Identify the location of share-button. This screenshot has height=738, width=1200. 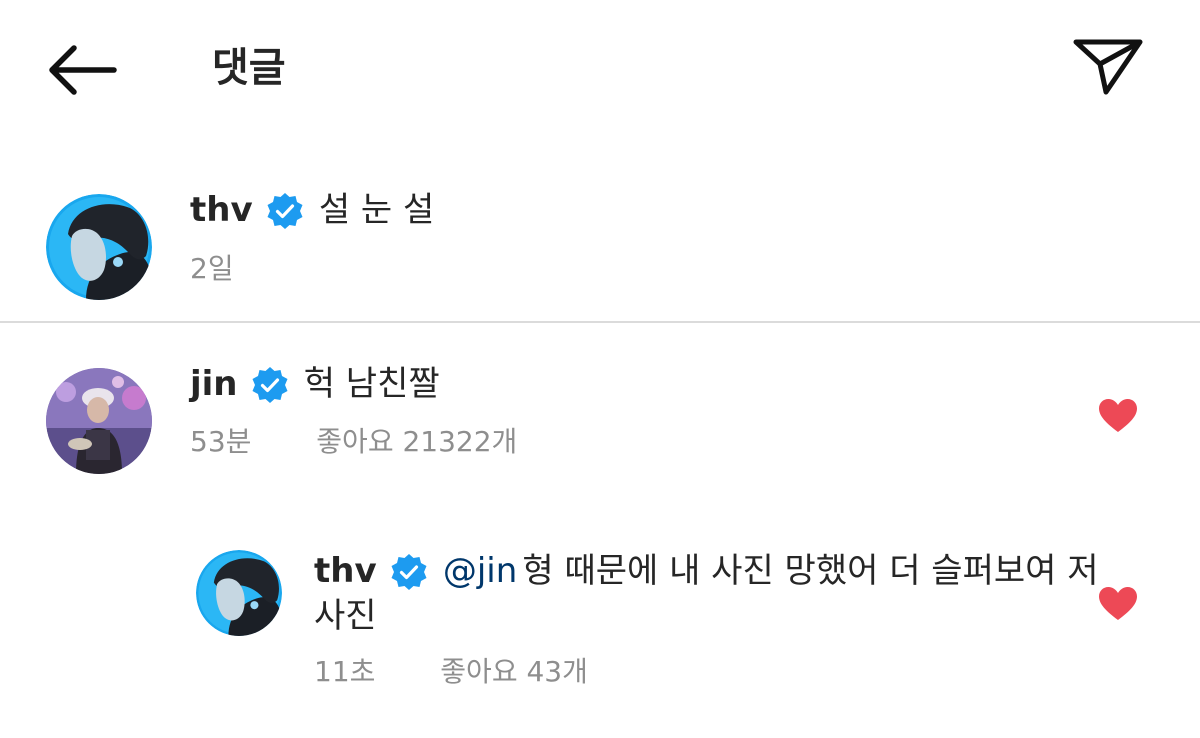
(1108, 68).